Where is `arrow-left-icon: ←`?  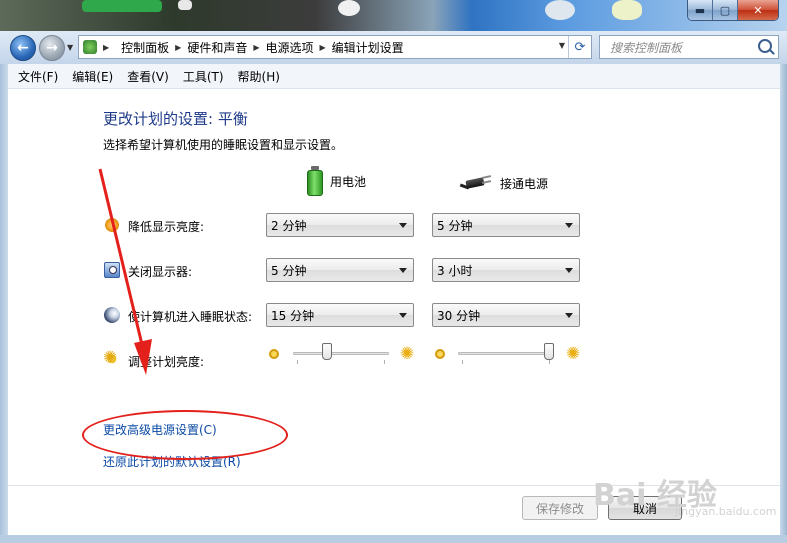
arrow-left-icon: ← is located at coordinates (23, 48).